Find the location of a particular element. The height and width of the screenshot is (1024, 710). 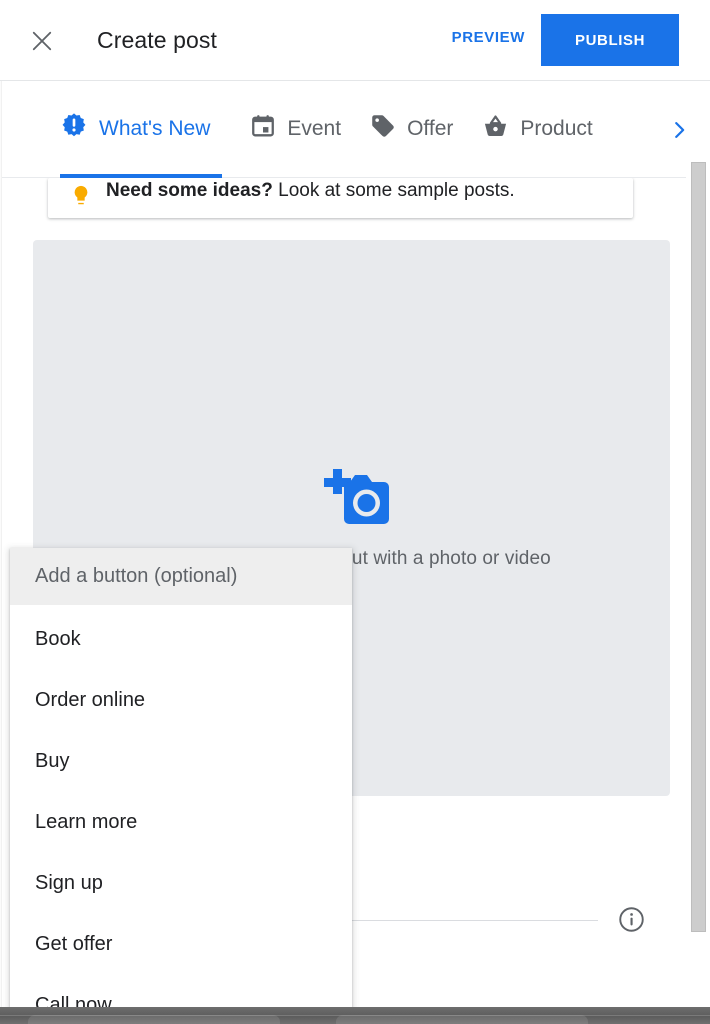

chrome-tab-notch-right is located at coordinates (462, 1019).